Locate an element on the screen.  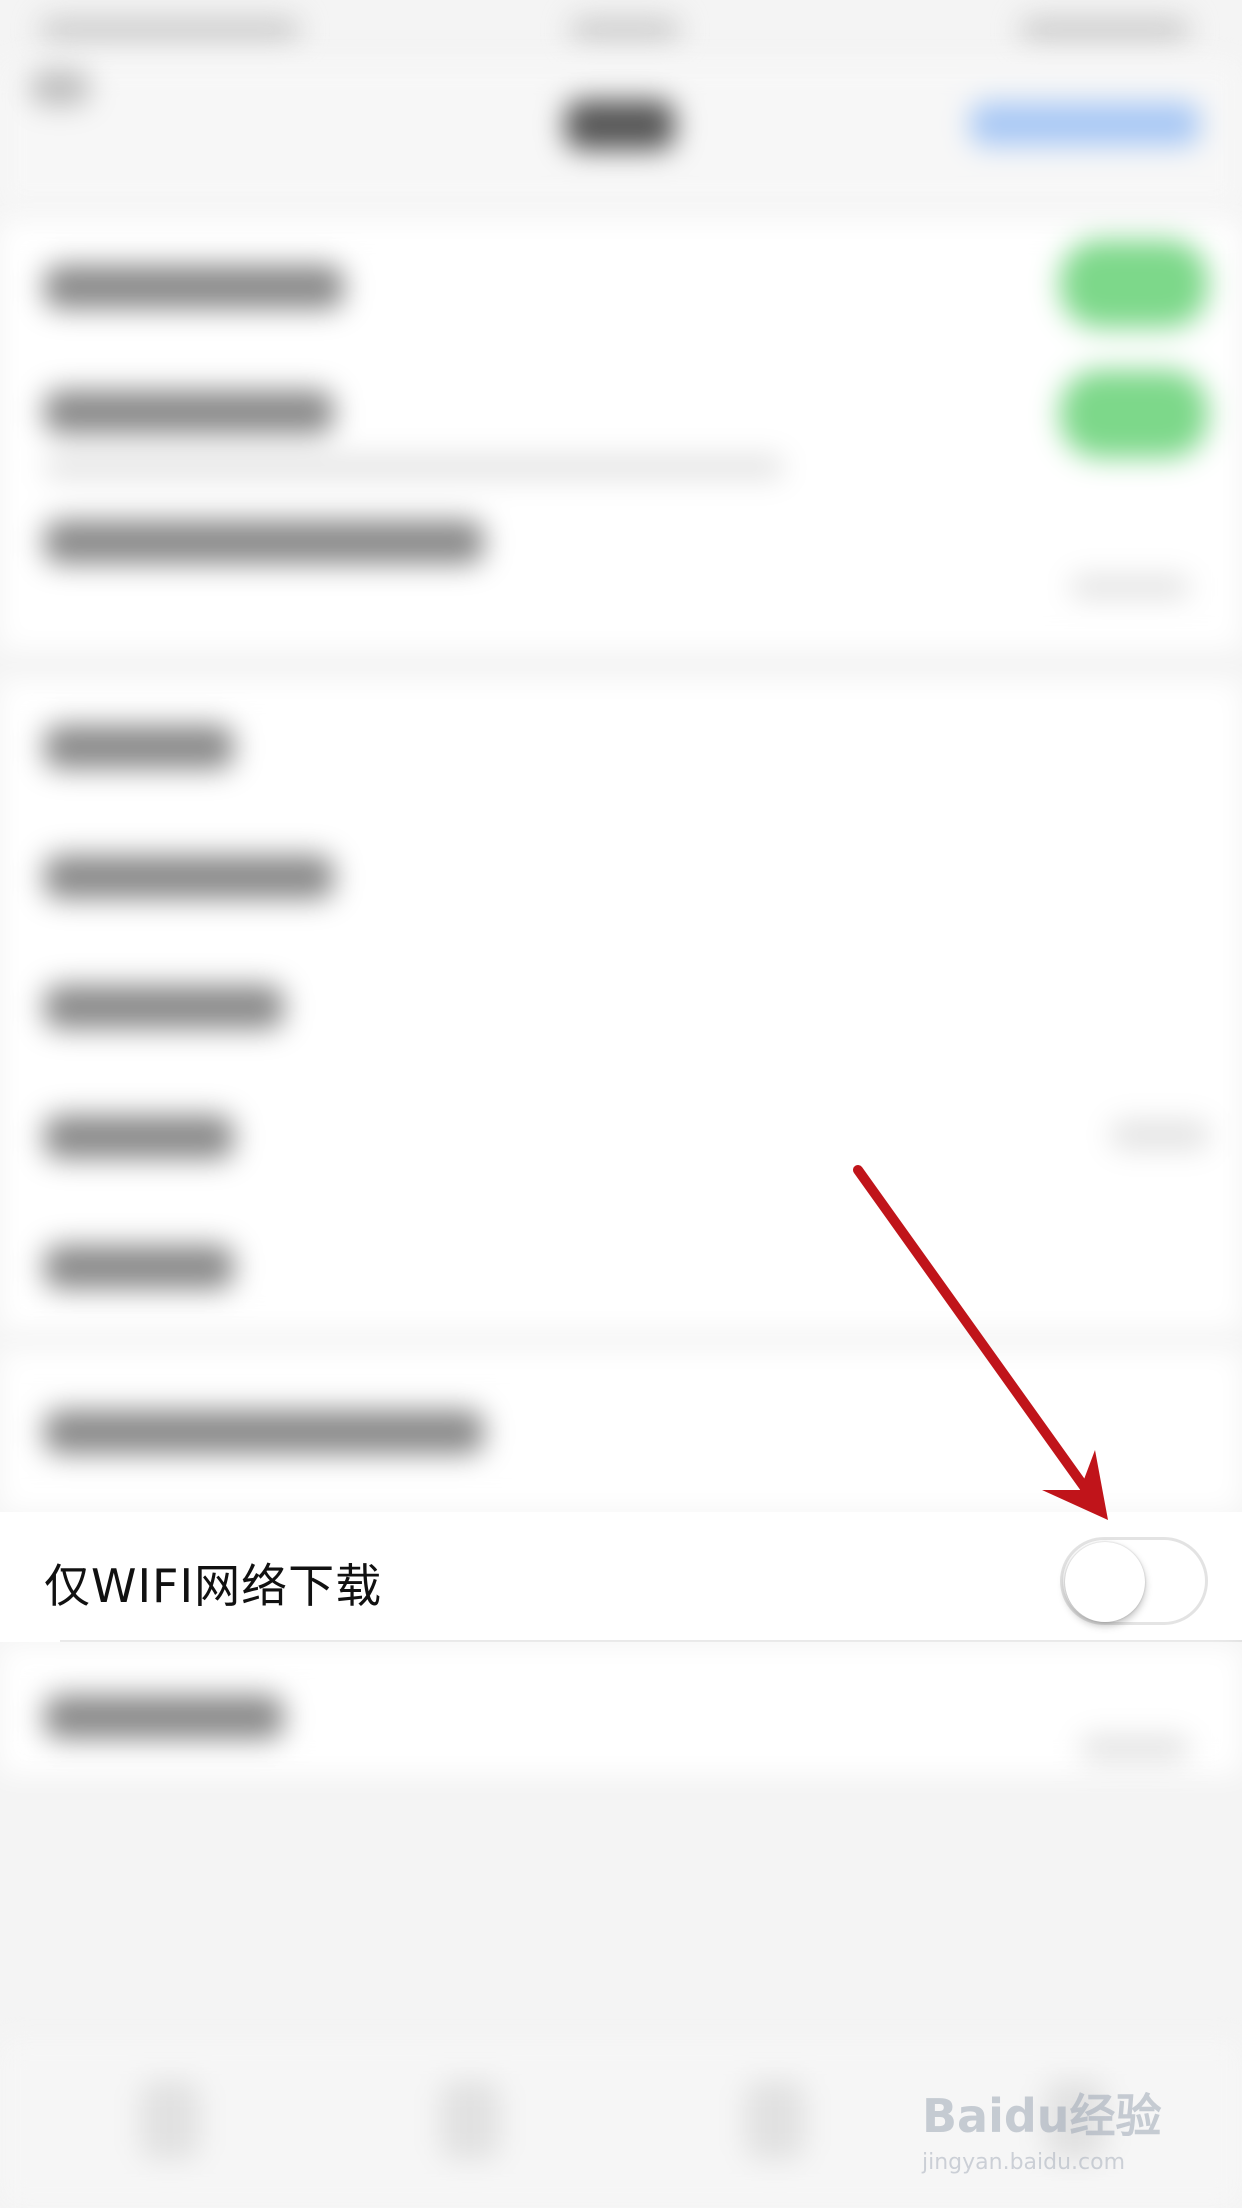
wifi-only-download-label: 仅WIFI网络下载 is located at coordinates (213, 1586).